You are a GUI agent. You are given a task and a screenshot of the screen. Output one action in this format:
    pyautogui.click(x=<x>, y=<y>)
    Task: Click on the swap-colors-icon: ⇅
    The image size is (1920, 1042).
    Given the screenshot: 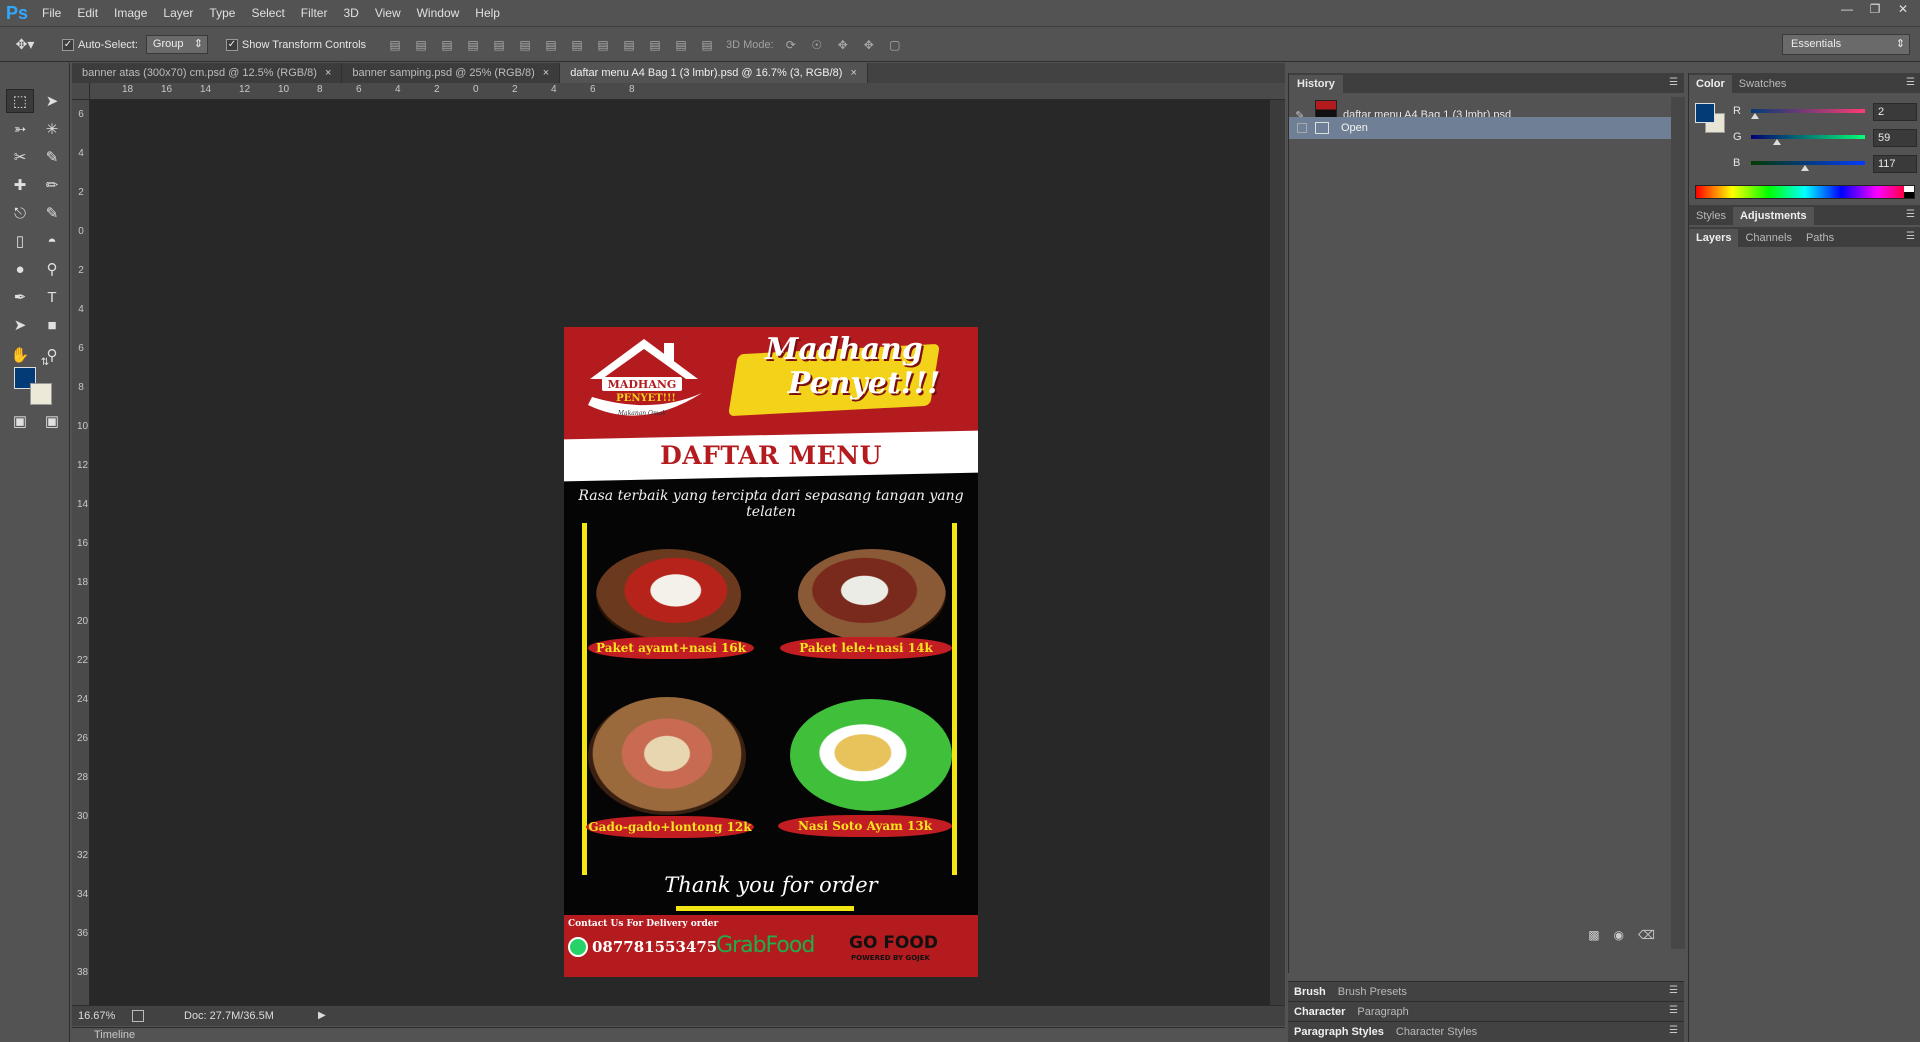 What is the action you would take?
    pyautogui.click(x=45, y=362)
    